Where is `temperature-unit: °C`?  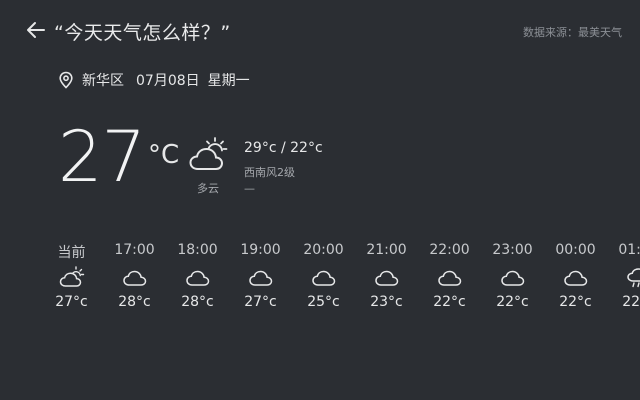 temperature-unit: °C is located at coordinates (164, 155).